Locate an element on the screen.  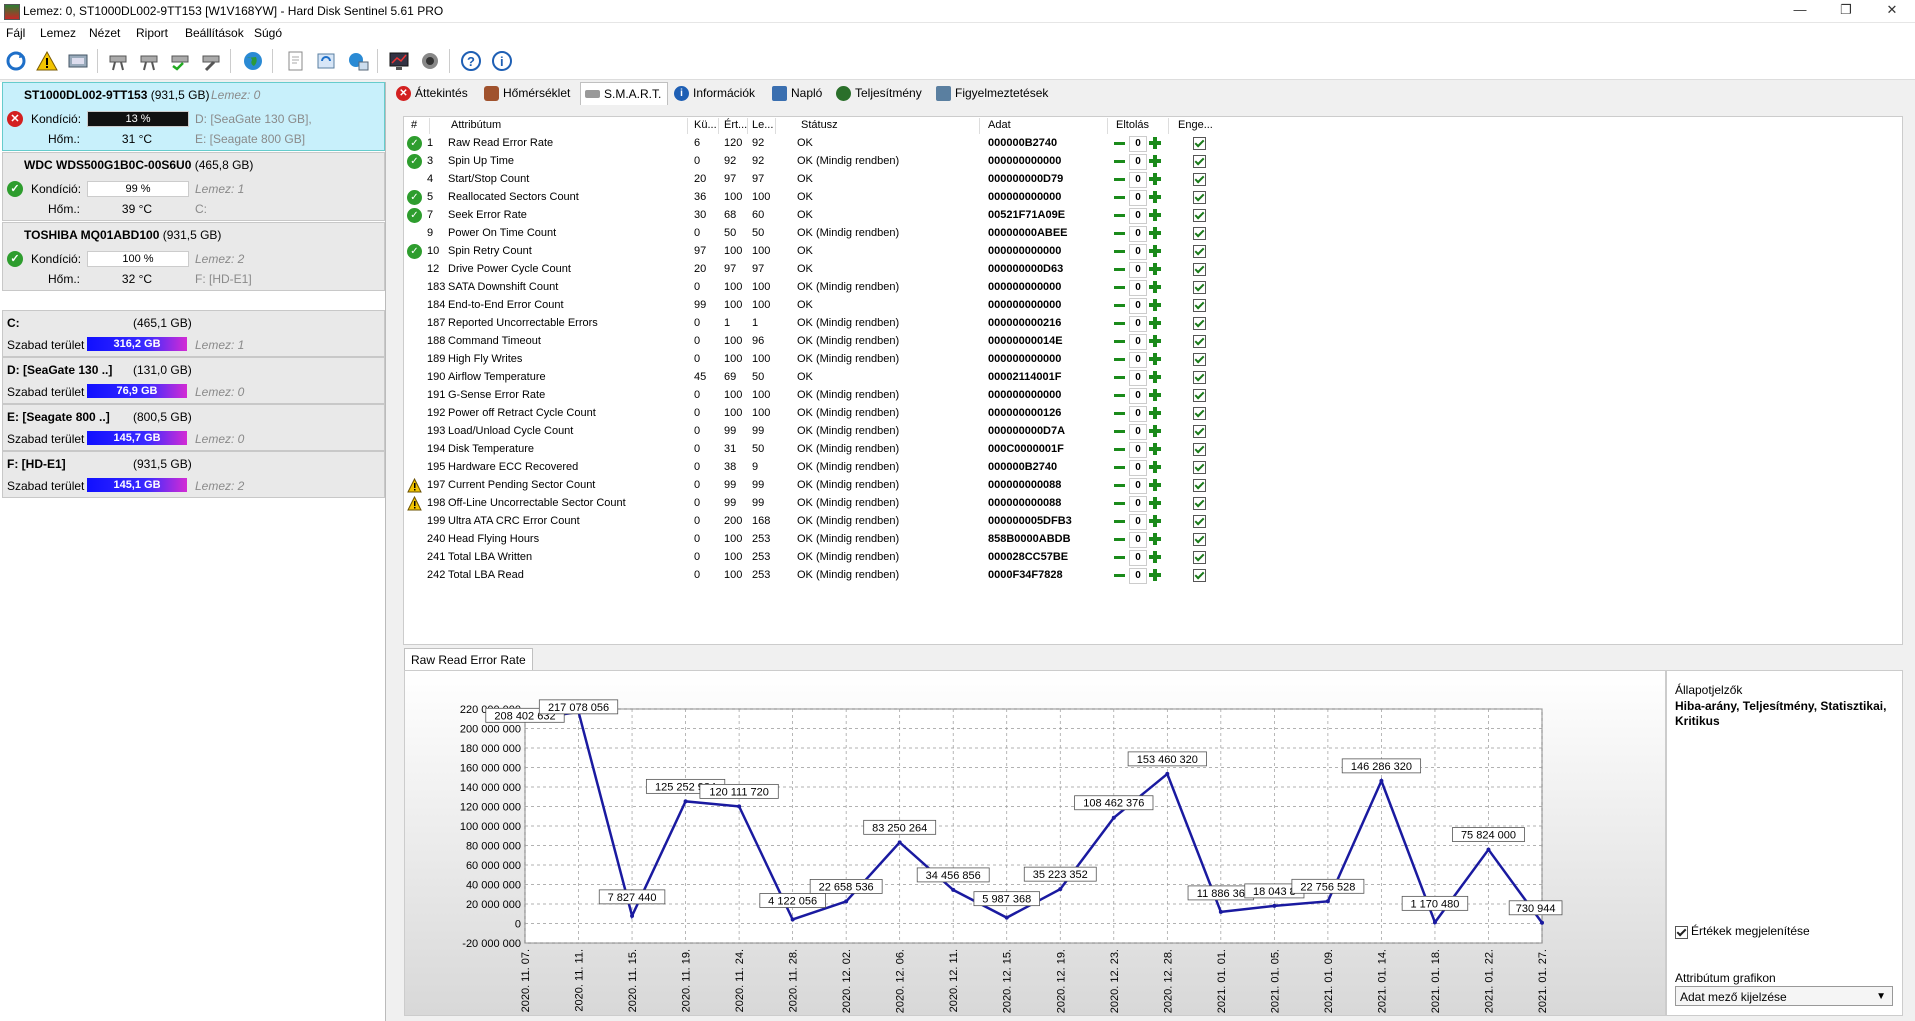
report-icon is located at coordinates (295, 61).